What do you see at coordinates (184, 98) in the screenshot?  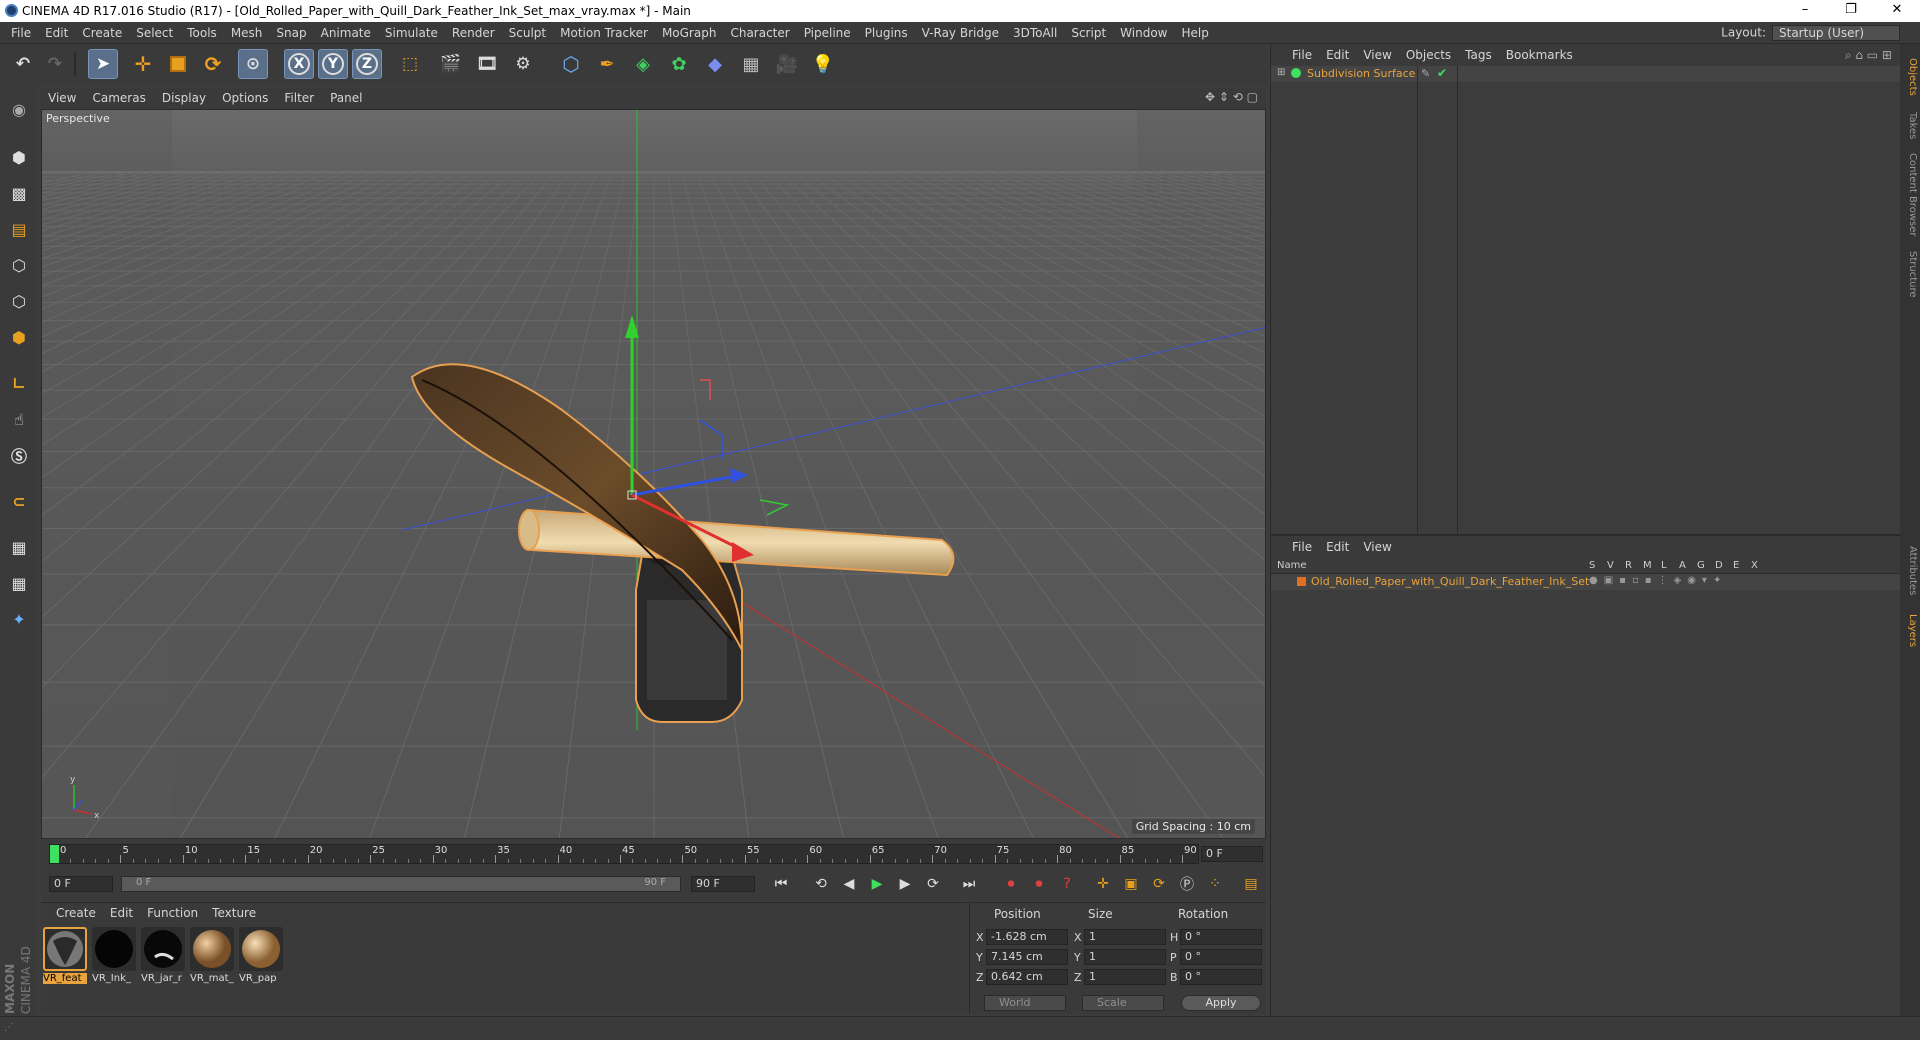 I see `viewport-menu-display: Display` at bounding box center [184, 98].